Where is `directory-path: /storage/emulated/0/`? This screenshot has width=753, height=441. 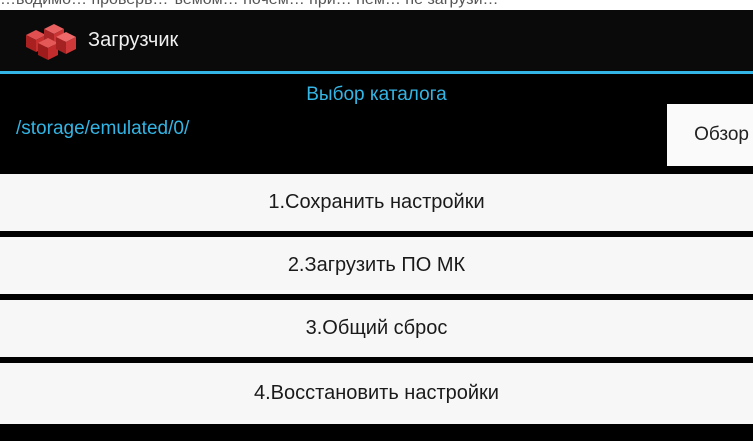 directory-path: /storage/emulated/0/ is located at coordinates (103, 128).